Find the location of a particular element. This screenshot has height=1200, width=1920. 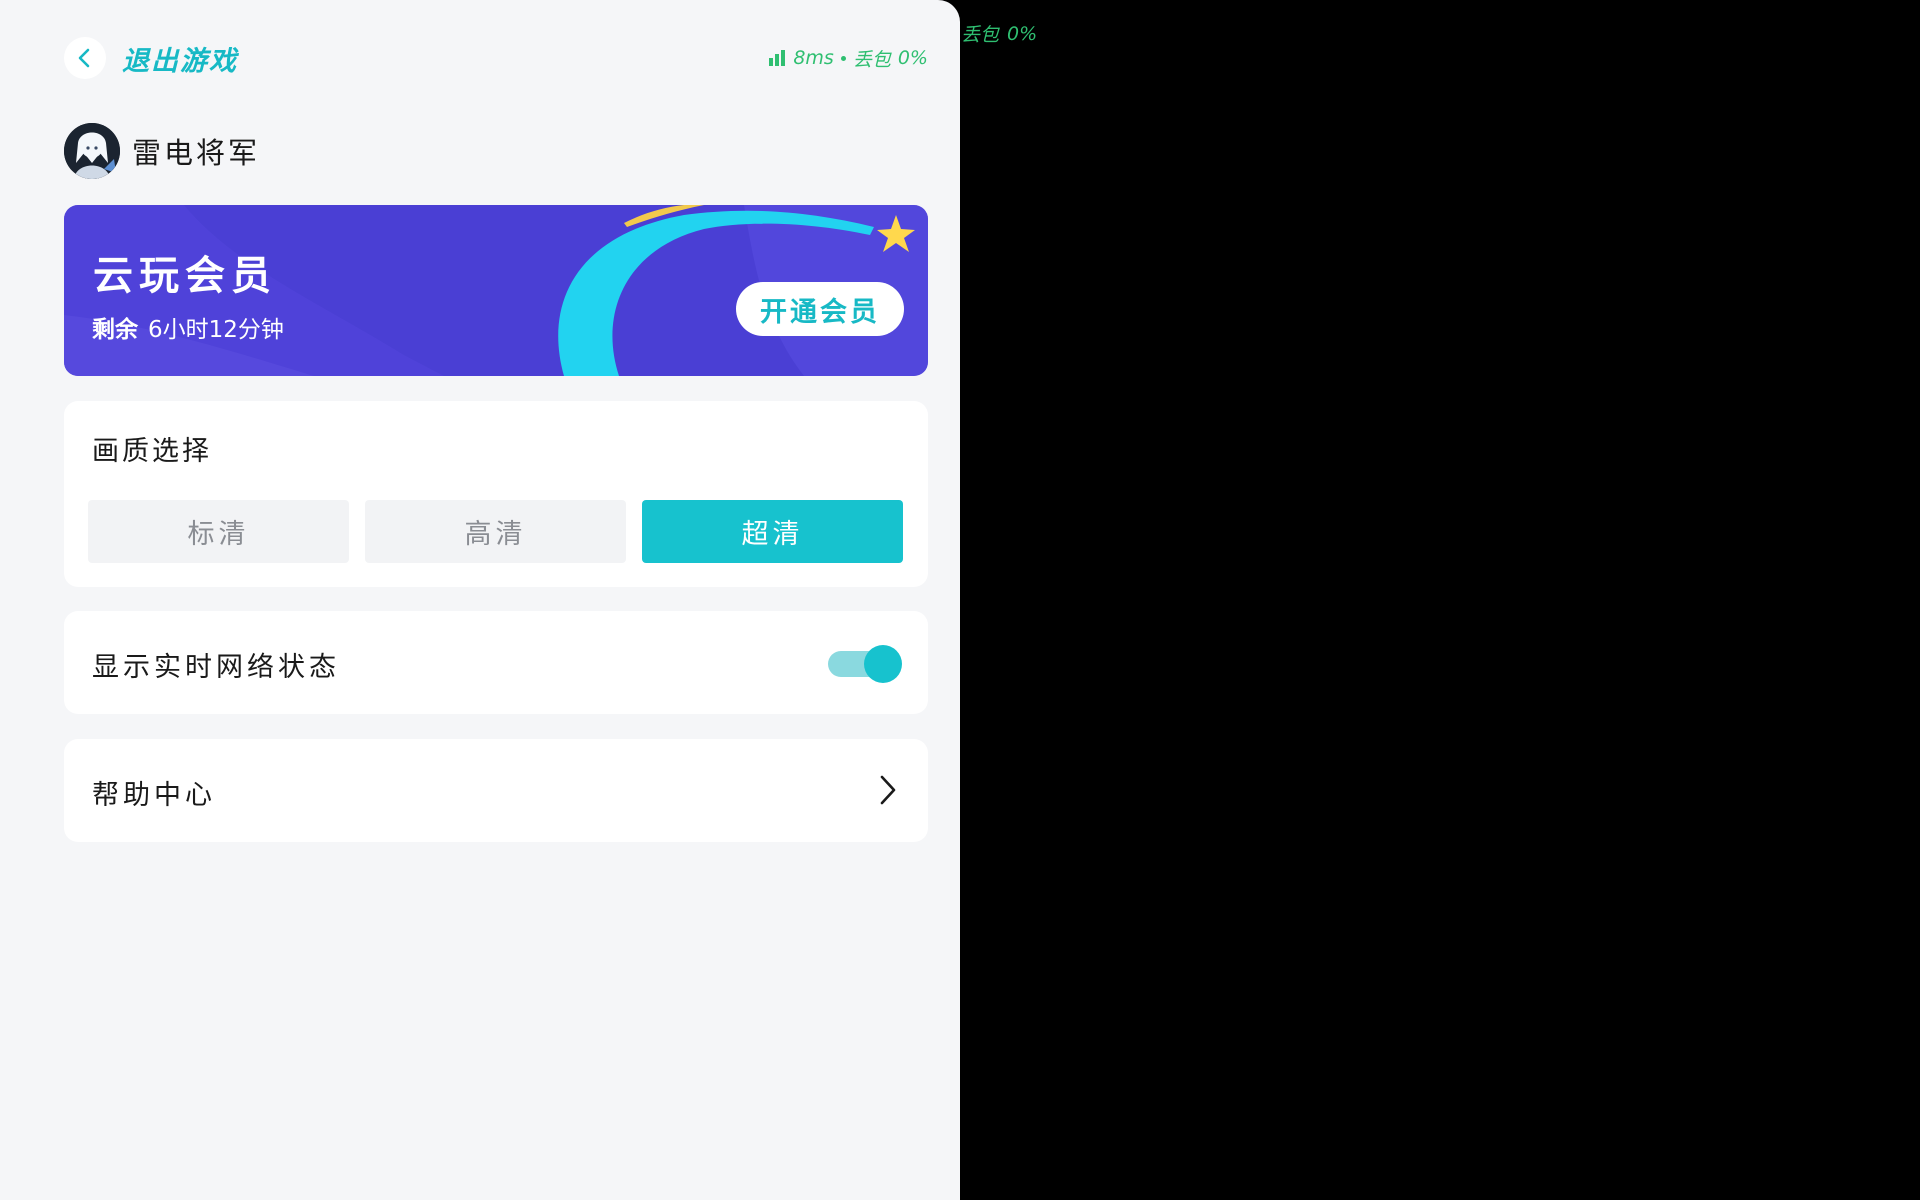

avatar is located at coordinates (92, 151).